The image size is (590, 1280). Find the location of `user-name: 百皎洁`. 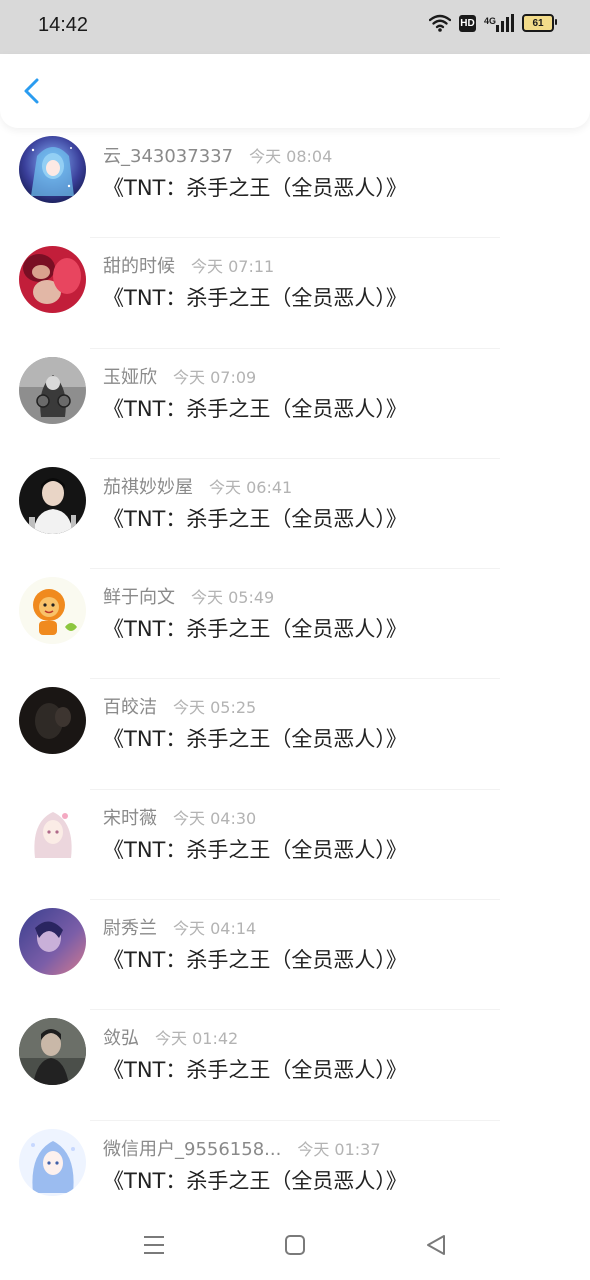

user-name: 百皎洁 is located at coordinates (130, 706).